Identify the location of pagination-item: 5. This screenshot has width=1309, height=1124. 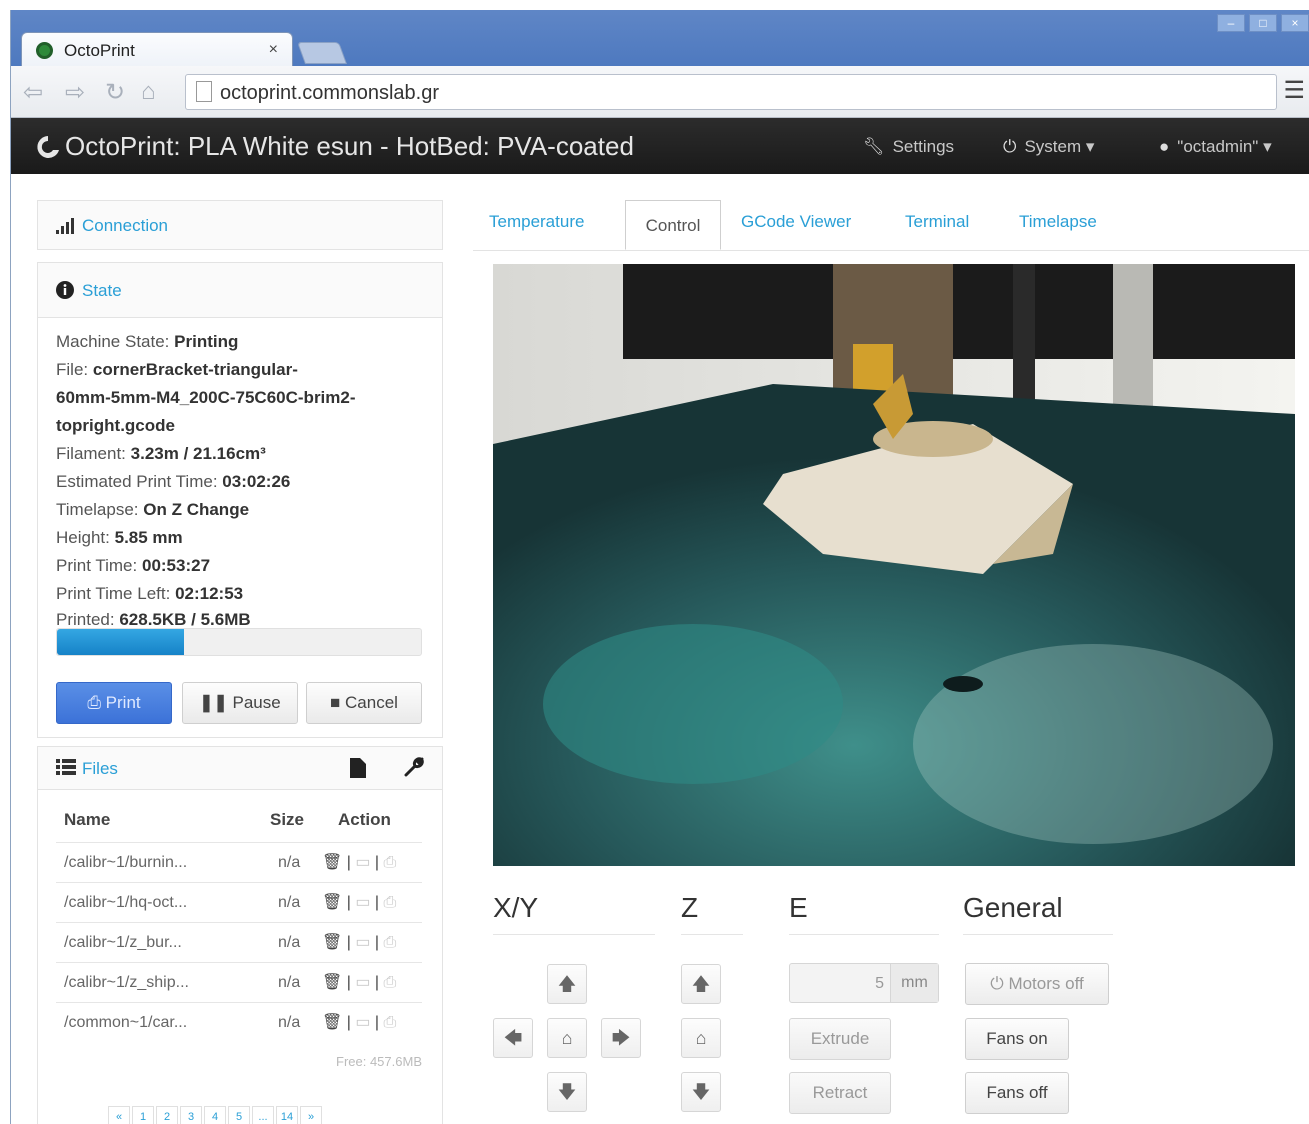
(239, 1115).